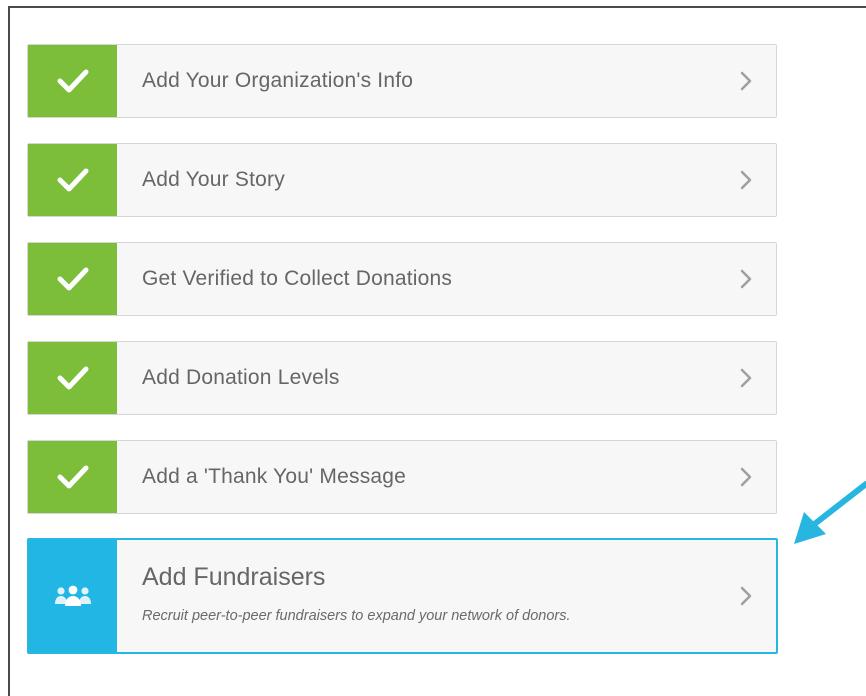 This screenshot has height=696, width=866. I want to click on people-group-icon, so click(73, 595).